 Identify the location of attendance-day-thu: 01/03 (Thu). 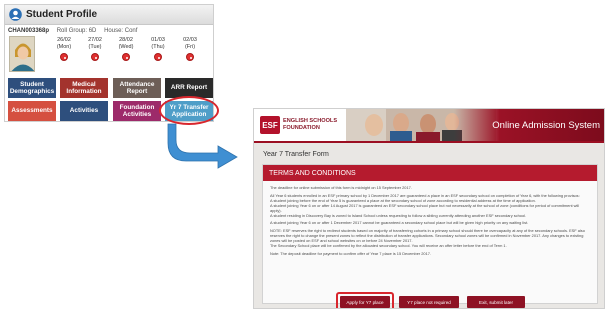
(158, 49).